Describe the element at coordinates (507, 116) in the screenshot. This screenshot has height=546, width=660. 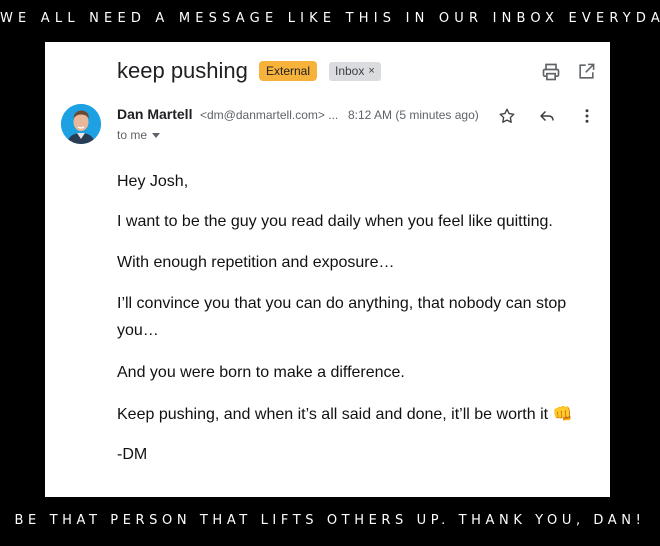
I see `star-icon` at that location.